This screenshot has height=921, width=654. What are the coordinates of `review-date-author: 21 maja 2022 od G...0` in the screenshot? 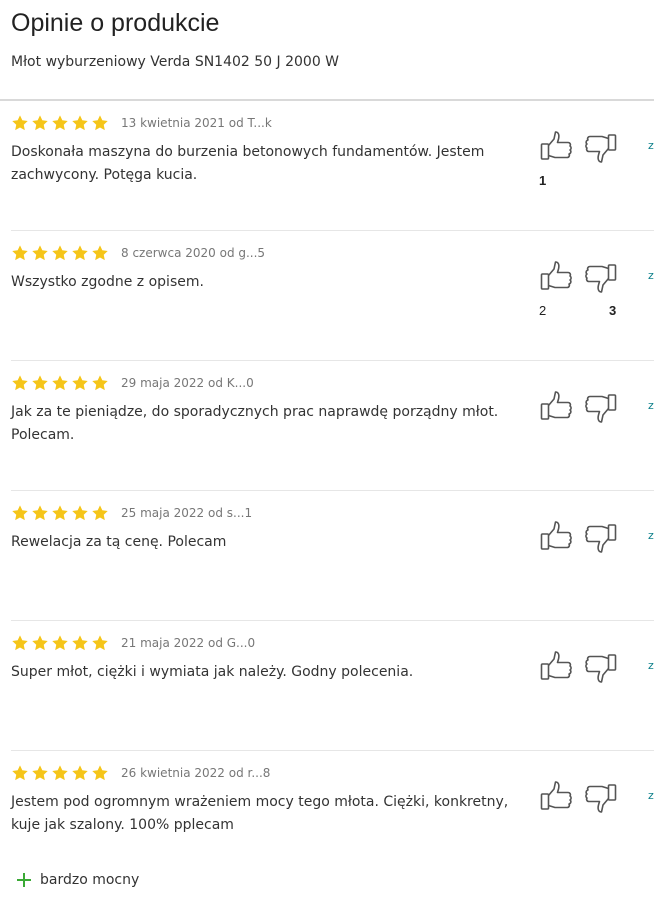 It's located at (188, 643).